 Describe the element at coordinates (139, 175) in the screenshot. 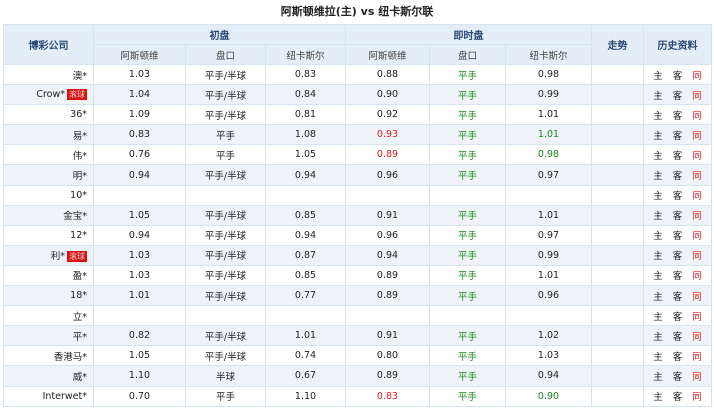

I see `initial-home-odds: 0.94` at that location.